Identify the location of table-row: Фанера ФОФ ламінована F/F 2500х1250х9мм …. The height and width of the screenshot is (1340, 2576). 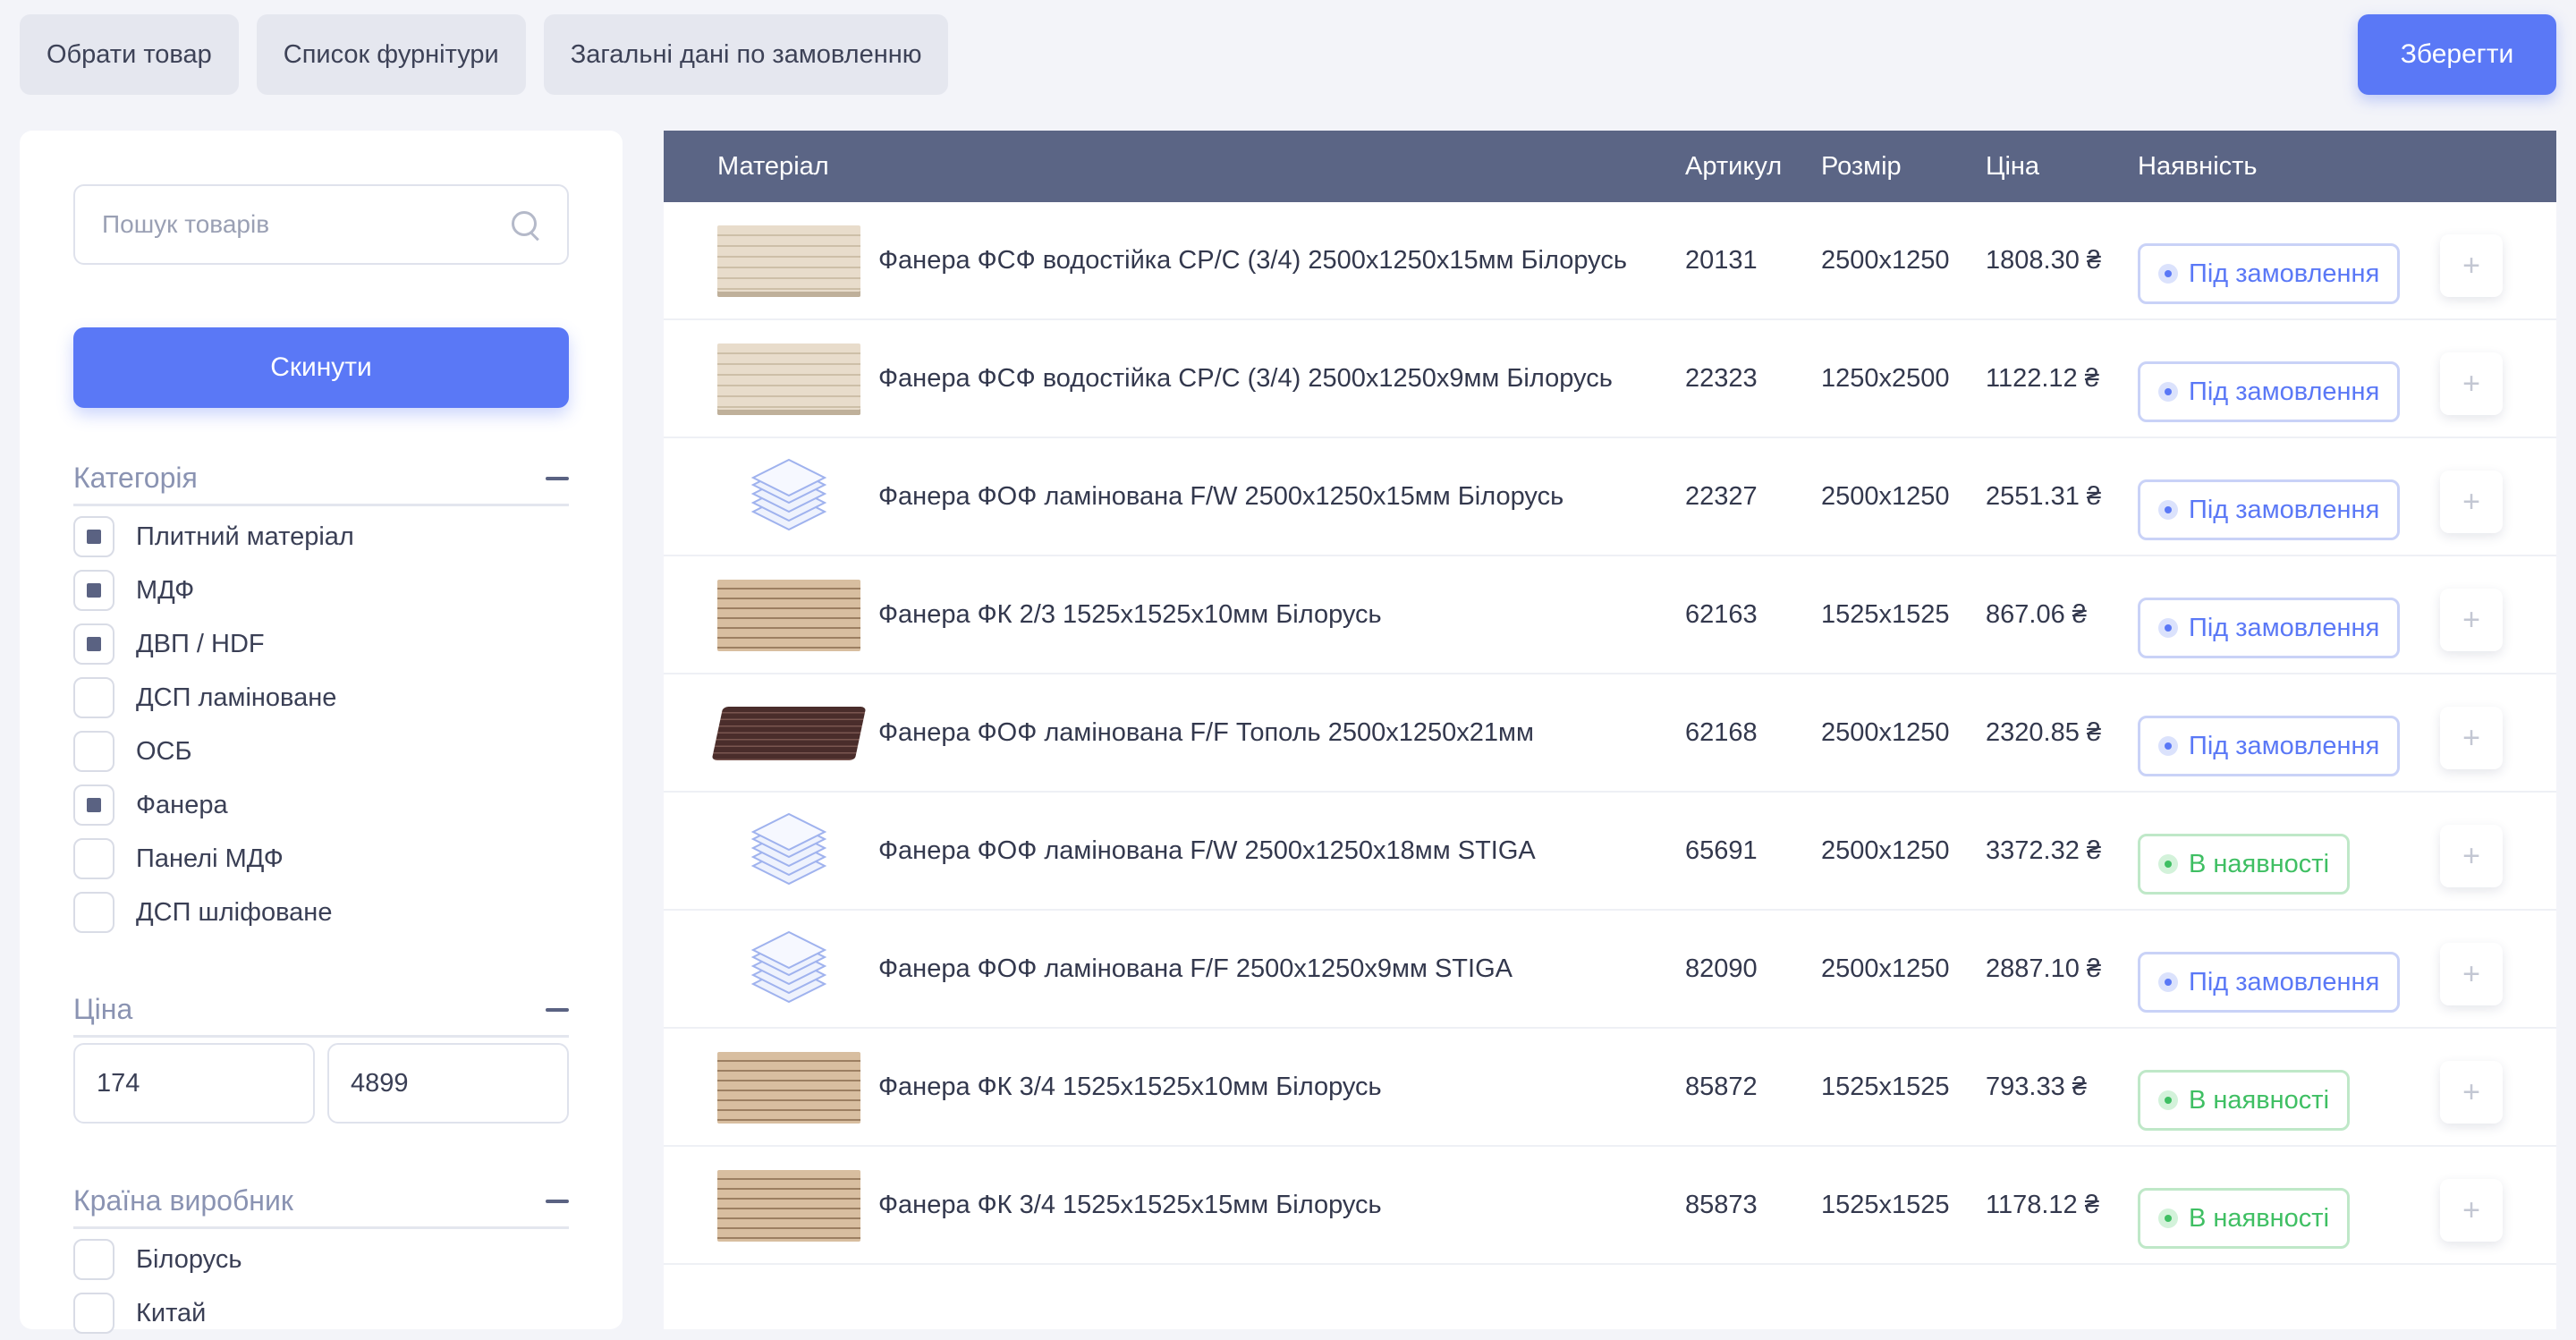
(1610, 970).